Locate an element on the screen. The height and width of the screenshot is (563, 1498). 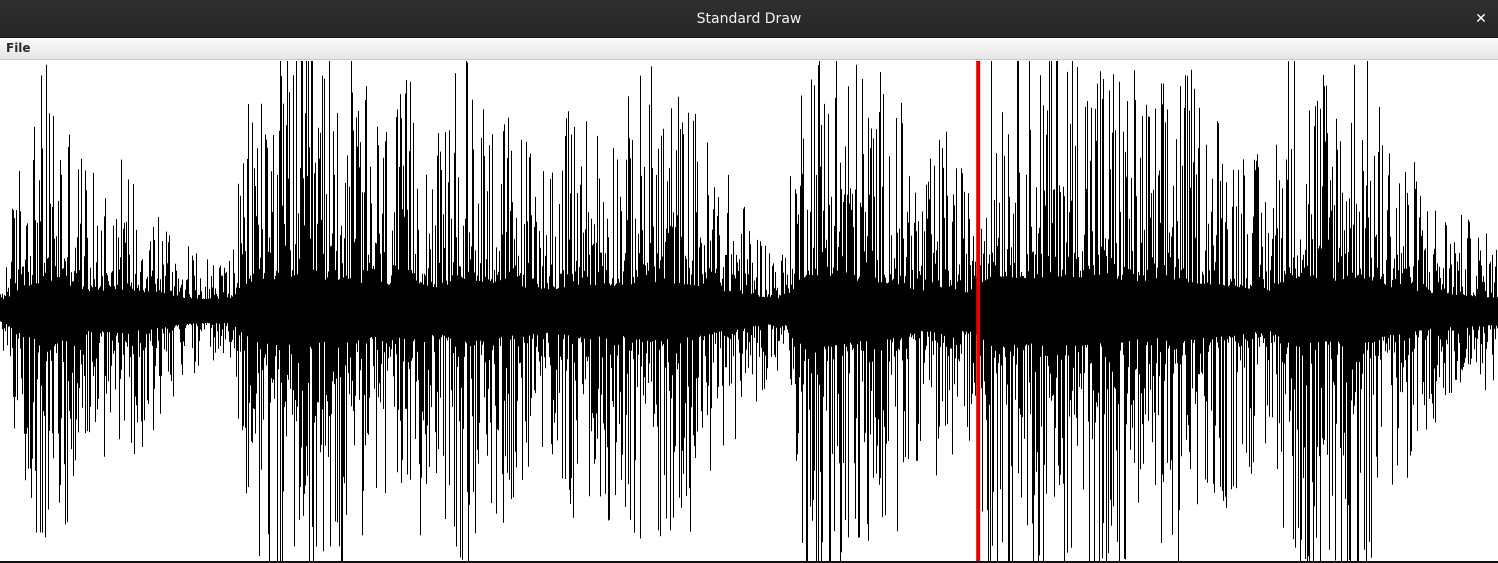
title-bar: Standard Draw ✕ is located at coordinates (749, 19).